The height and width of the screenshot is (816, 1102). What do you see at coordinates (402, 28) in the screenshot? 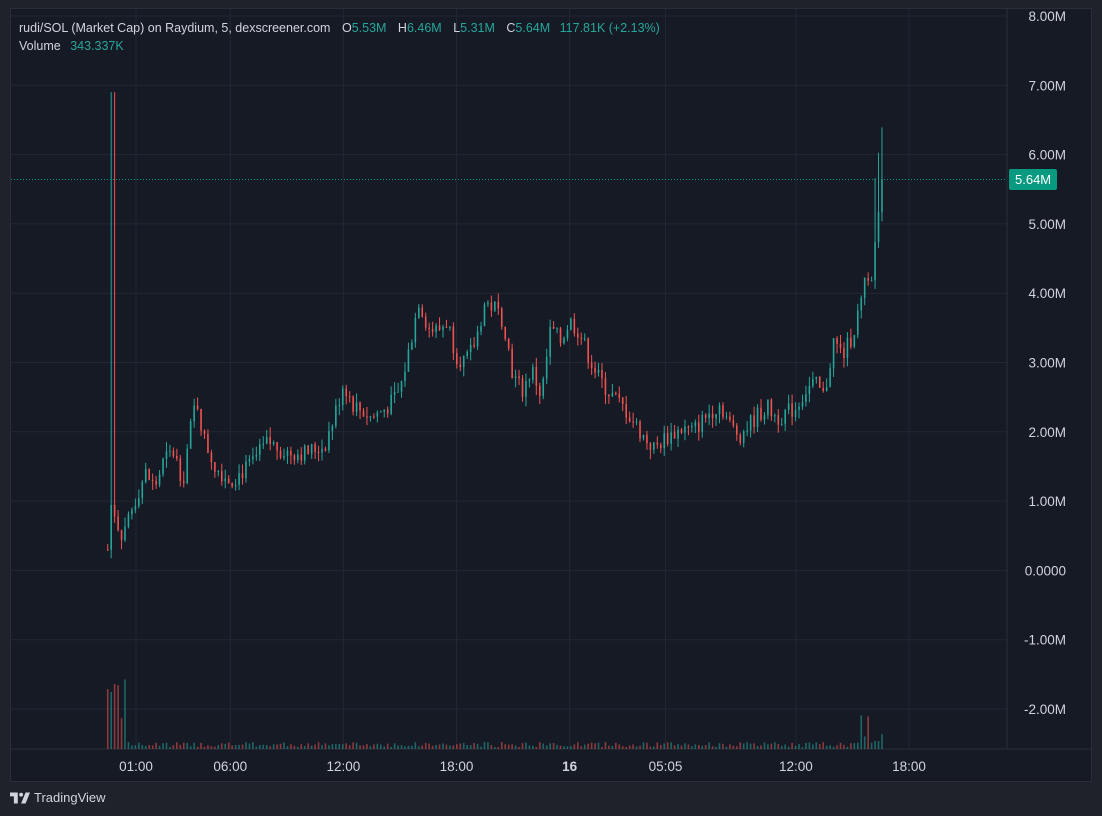
I see `legend-high-label: H` at bounding box center [402, 28].